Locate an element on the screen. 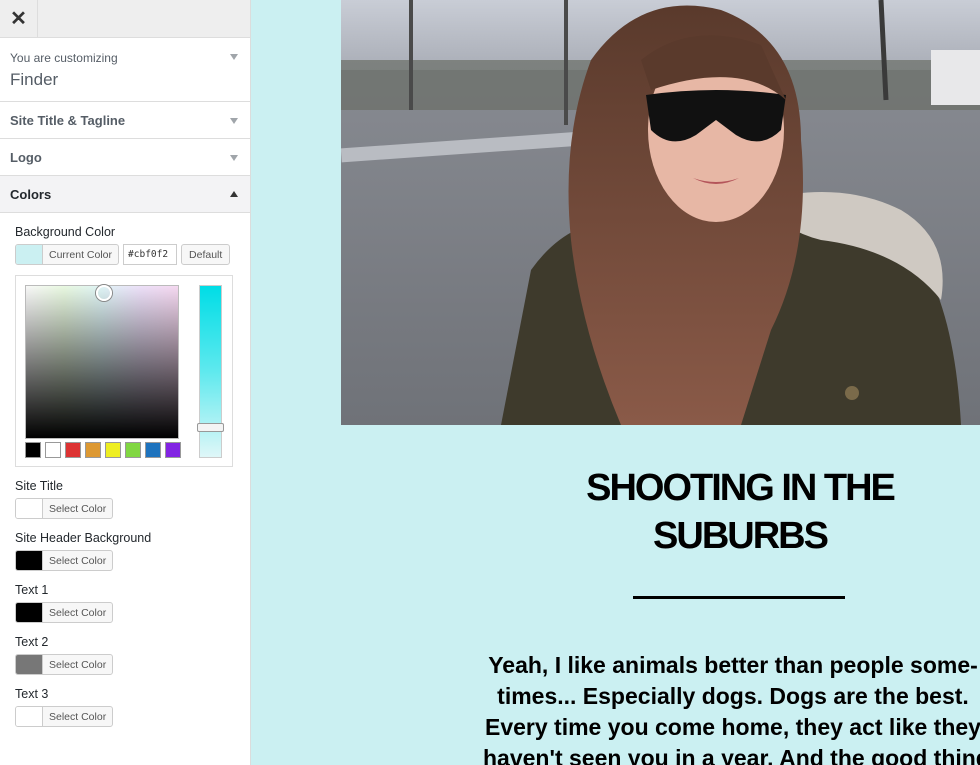  customizing-label: You are customizing is located at coordinates (64, 58).